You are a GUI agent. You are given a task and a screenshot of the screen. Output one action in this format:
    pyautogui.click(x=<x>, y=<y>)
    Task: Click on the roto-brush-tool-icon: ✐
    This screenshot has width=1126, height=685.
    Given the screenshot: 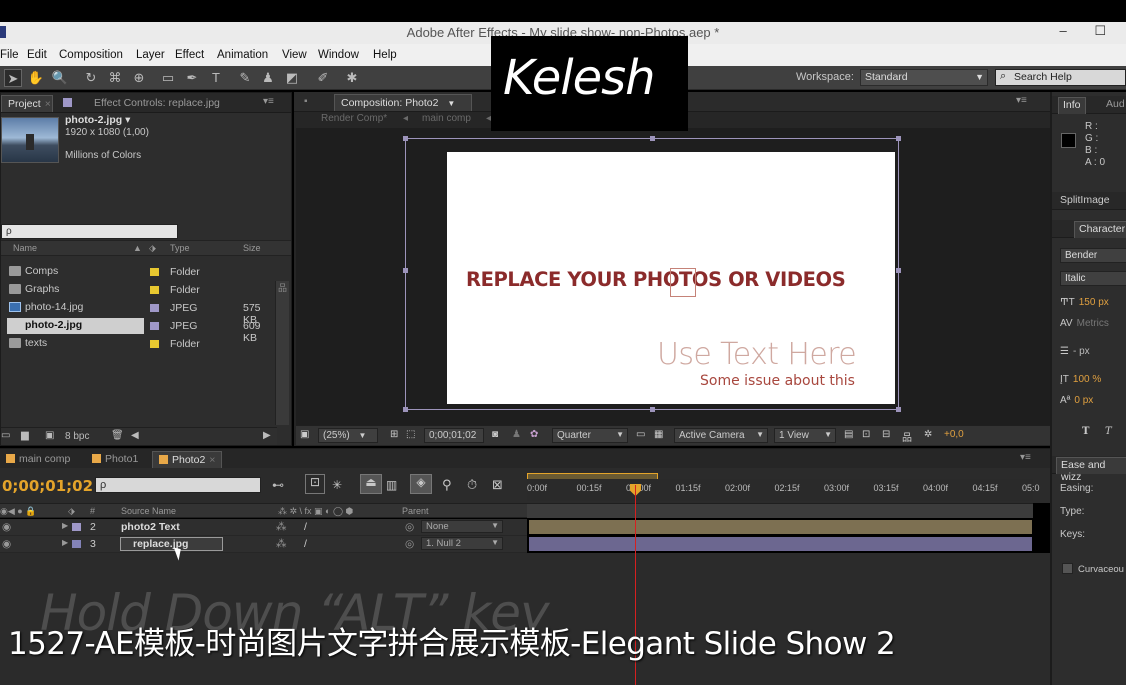 What is the action you would take?
    pyautogui.click(x=323, y=78)
    